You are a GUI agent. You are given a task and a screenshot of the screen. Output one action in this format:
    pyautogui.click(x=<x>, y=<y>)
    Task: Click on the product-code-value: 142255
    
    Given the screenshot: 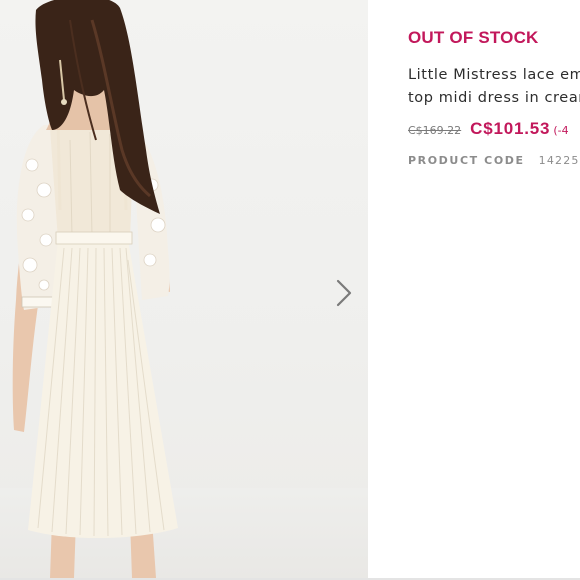 What is the action you would take?
    pyautogui.click(x=559, y=160)
    